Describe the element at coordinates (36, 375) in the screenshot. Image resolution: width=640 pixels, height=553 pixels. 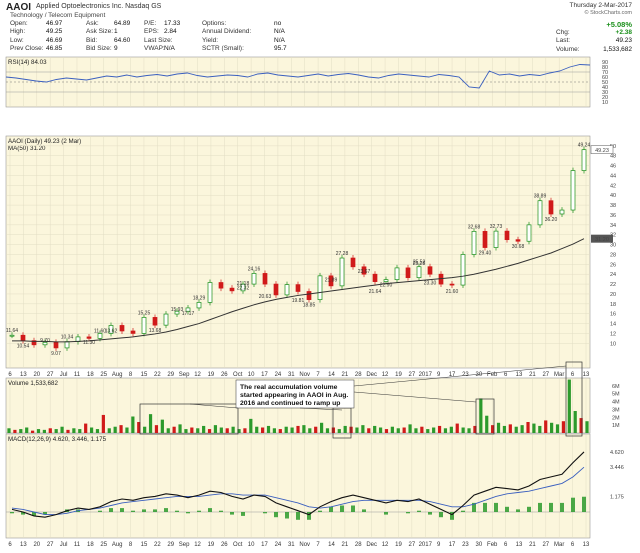
I see `price-date-tick: 20` at that location.